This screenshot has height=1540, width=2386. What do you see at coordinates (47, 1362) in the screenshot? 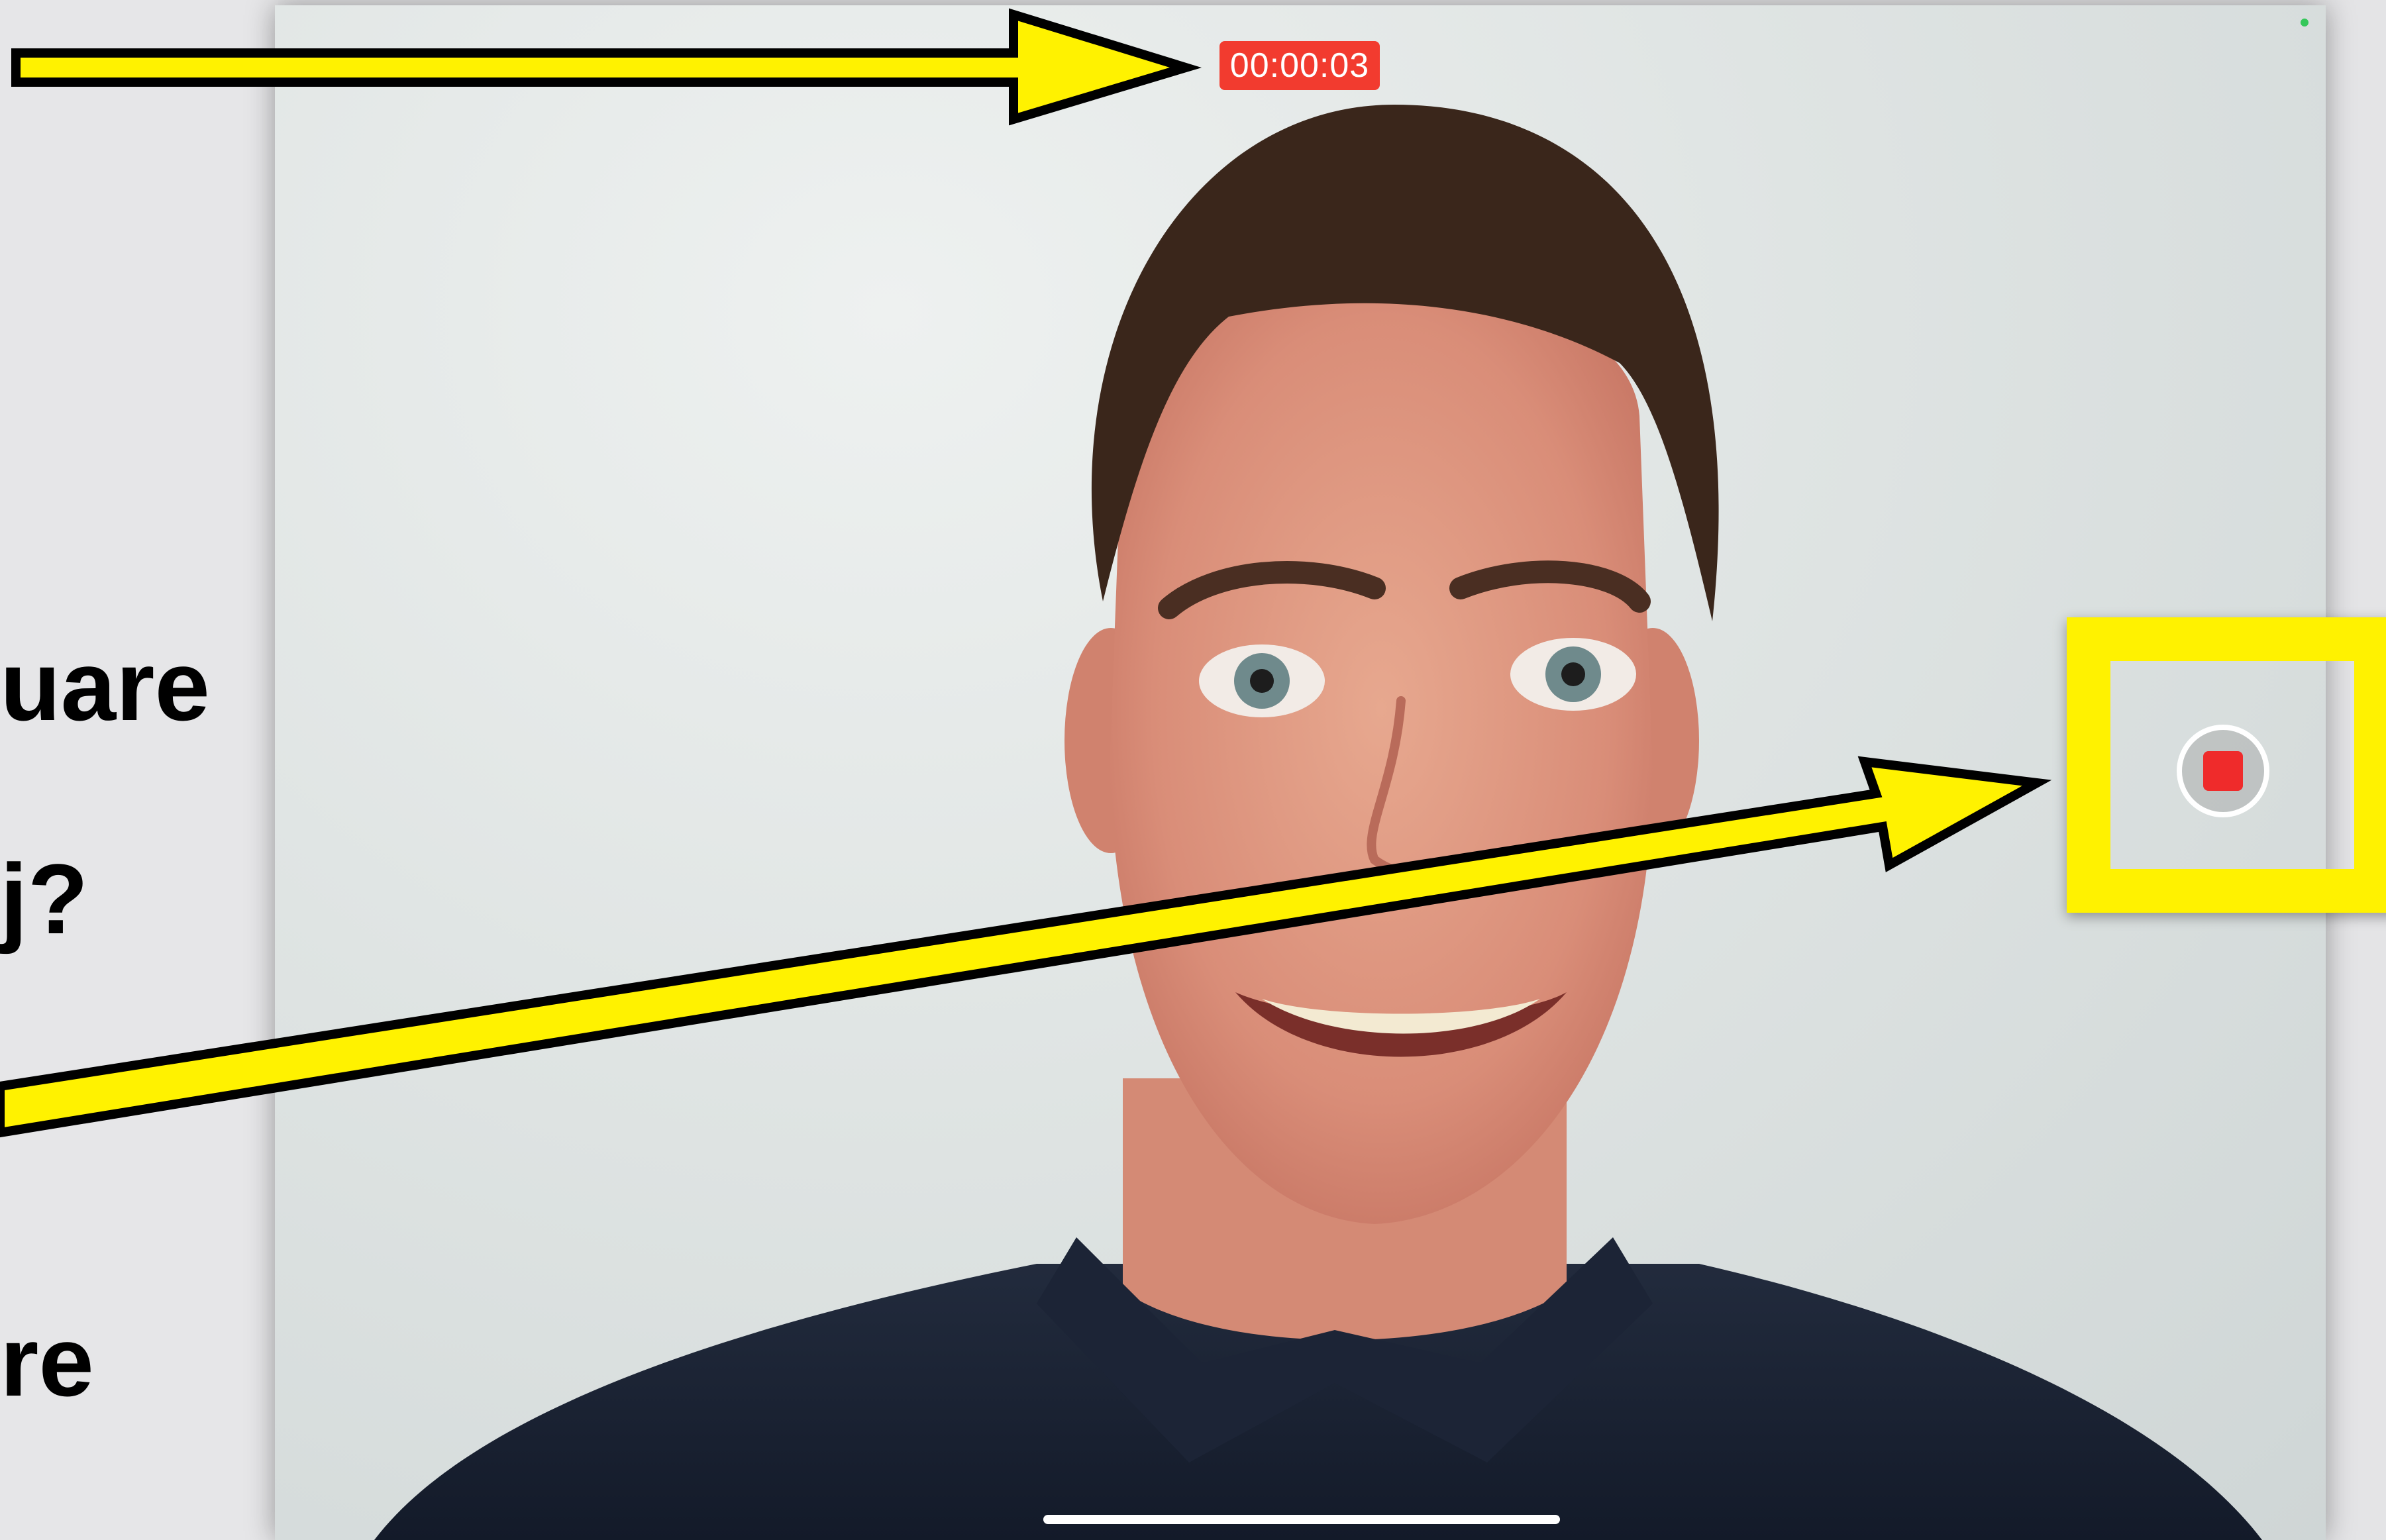
I see `slide-text-line-3: re` at bounding box center [47, 1362].